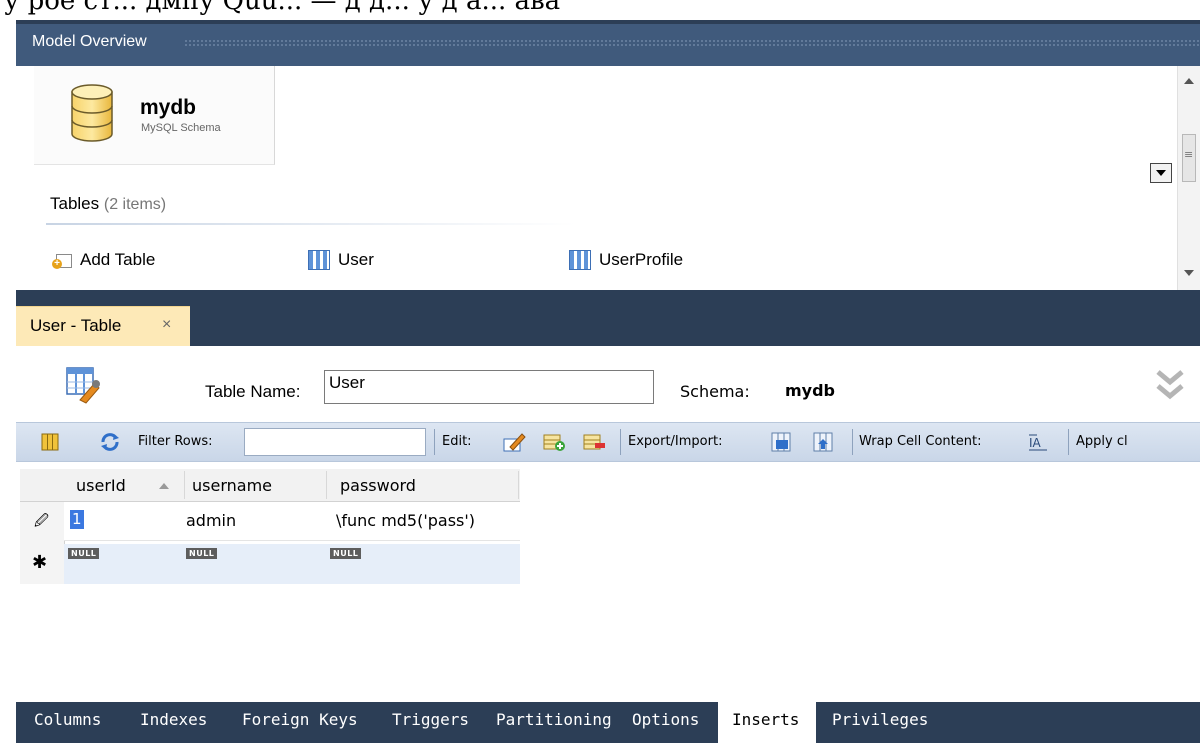 Image resolution: width=1200 pixels, height=743 pixels. What do you see at coordinates (1189, 273) in the screenshot?
I see `scroll-down-icon` at bounding box center [1189, 273].